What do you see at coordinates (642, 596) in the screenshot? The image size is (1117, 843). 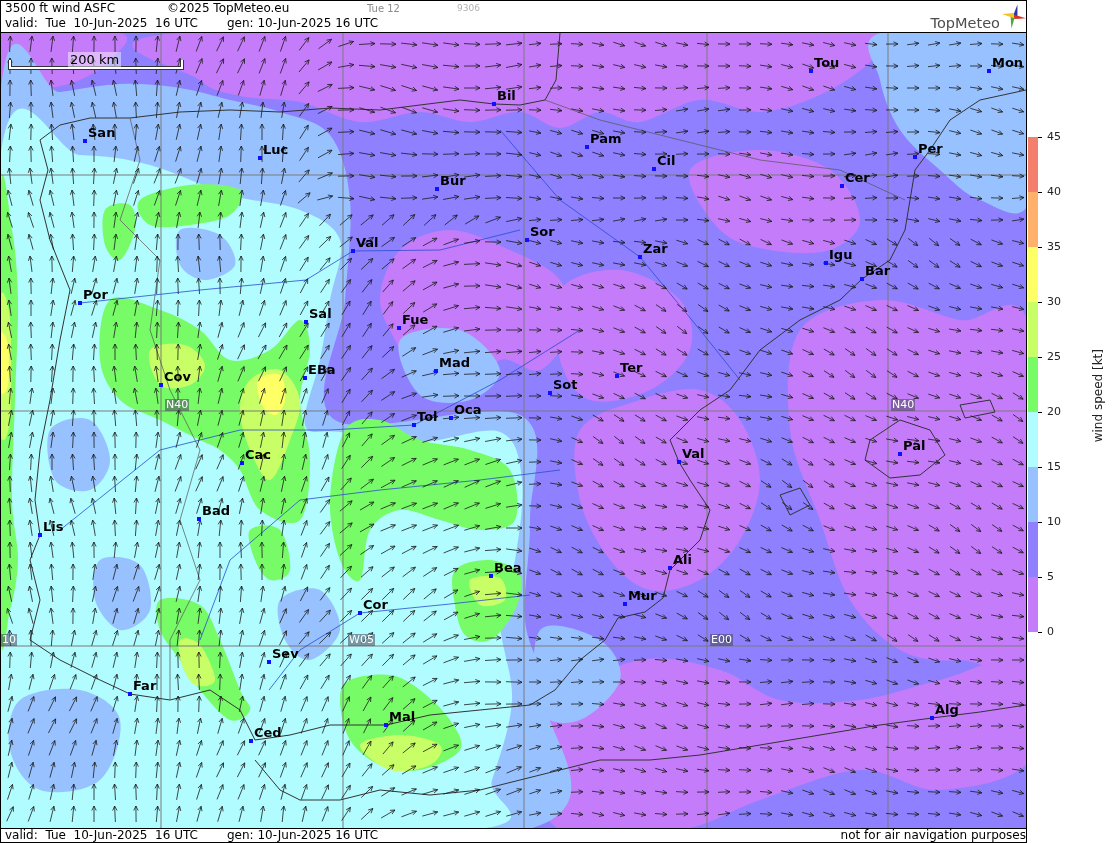 I see `city-label: Mur` at bounding box center [642, 596].